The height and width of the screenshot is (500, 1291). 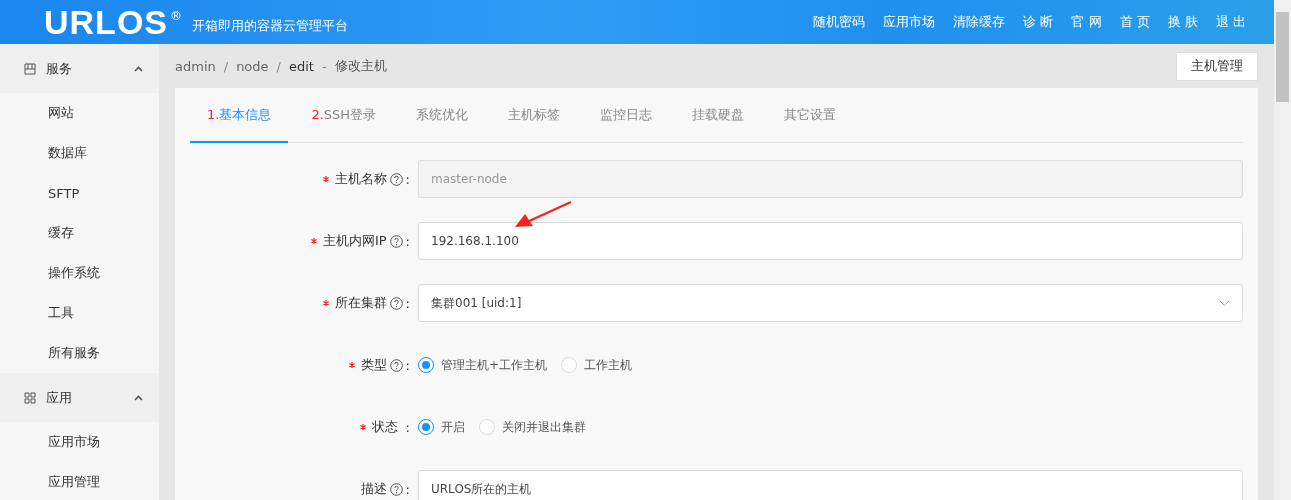 What do you see at coordinates (441, 427) in the screenshot?
I see `radio-option: 开启` at bounding box center [441, 427].